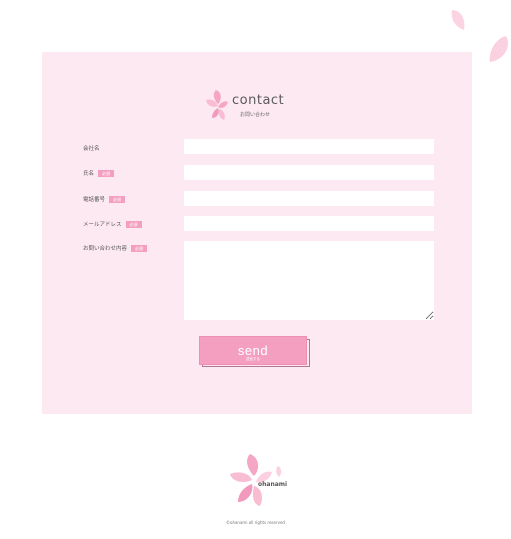 The image size is (511, 539). Describe the element at coordinates (309, 172) in the screenshot. I see `name-input` at that location.